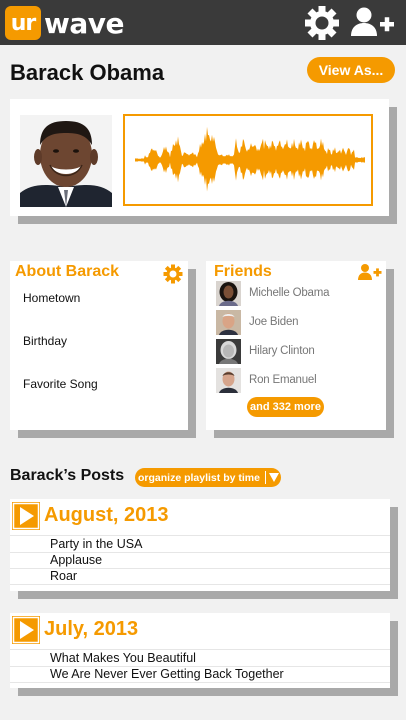 The height and width of the screenshot is (720, 406). What do you see at coordinates (52, 298) in the screenshot?
I see `about-field-hometown: Hometown` at bounding box center [52, 298].